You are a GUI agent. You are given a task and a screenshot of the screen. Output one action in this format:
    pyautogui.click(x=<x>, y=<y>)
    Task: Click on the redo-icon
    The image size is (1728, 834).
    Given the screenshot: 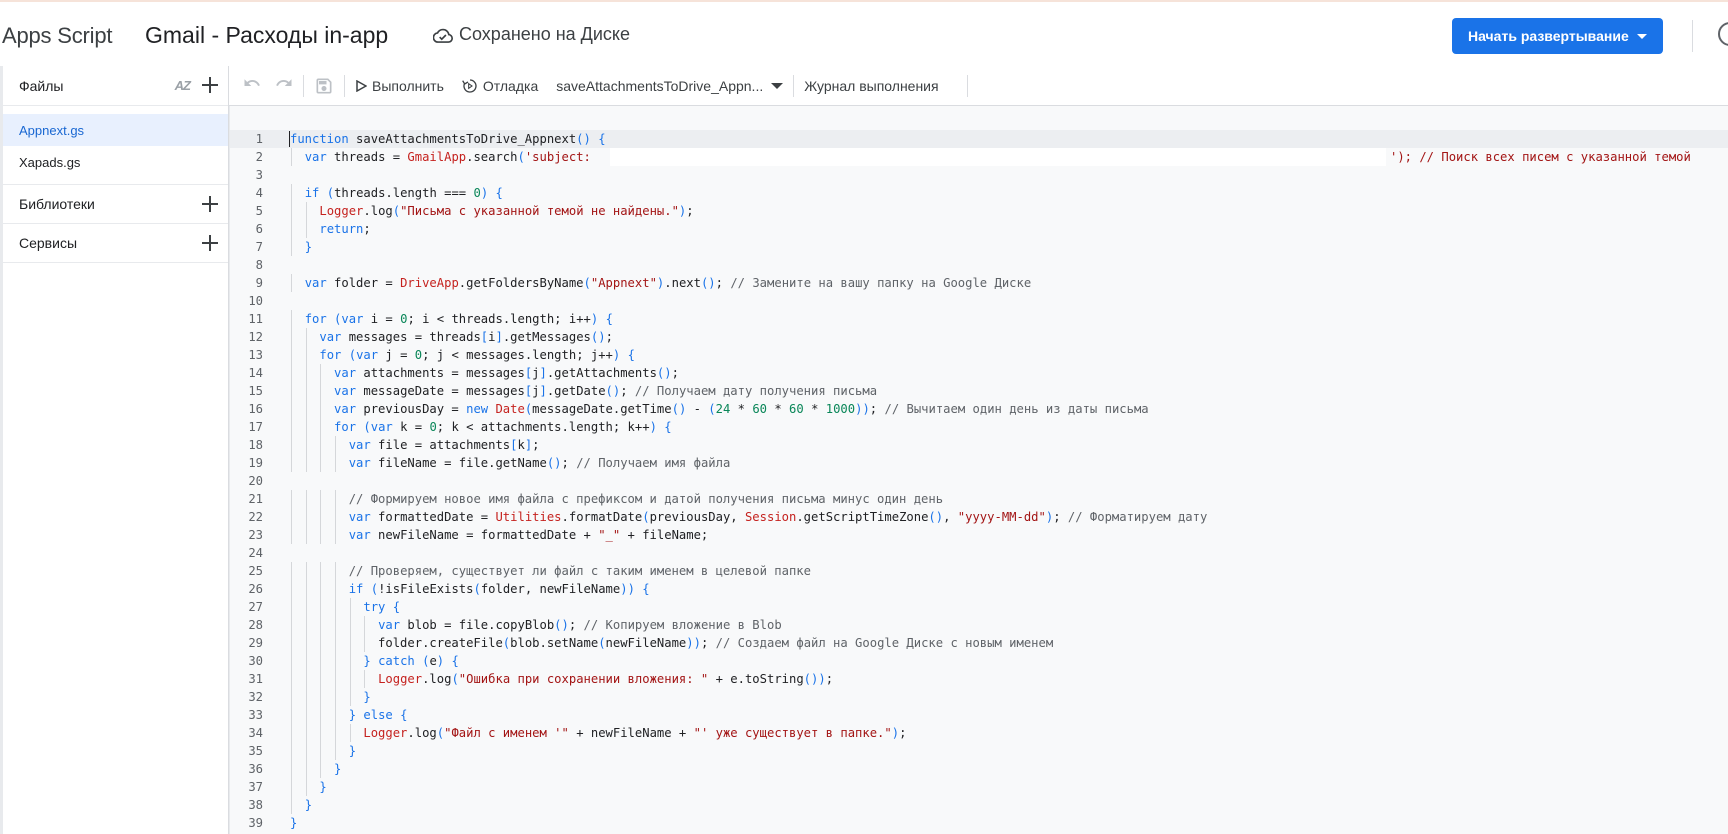 What is the action you would take?
    pyautogui.click(x=284, y=85)
    